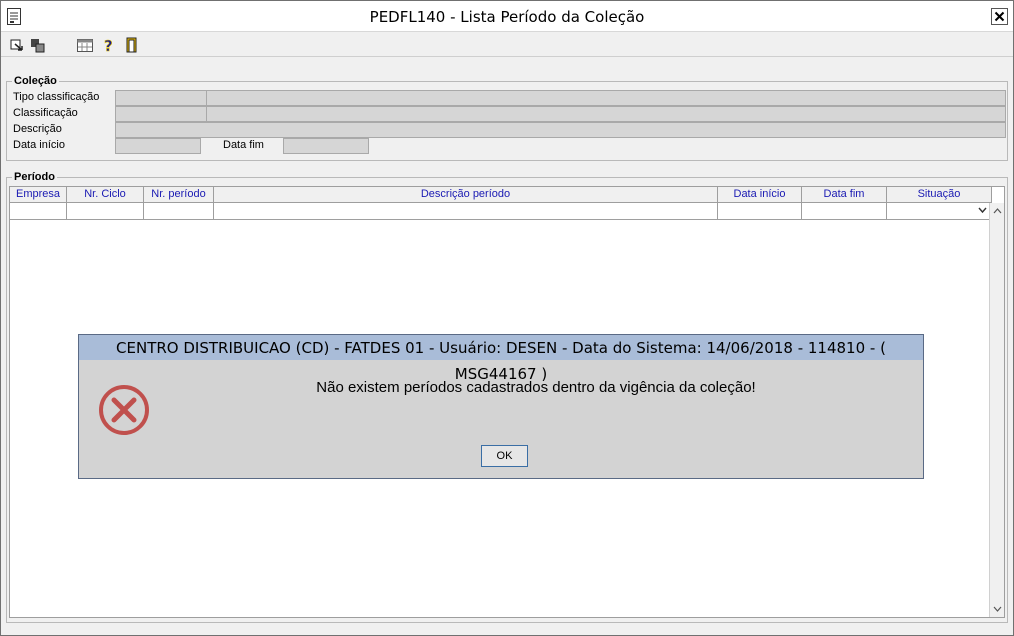  I want to click on close-icon, so click(999, 16).